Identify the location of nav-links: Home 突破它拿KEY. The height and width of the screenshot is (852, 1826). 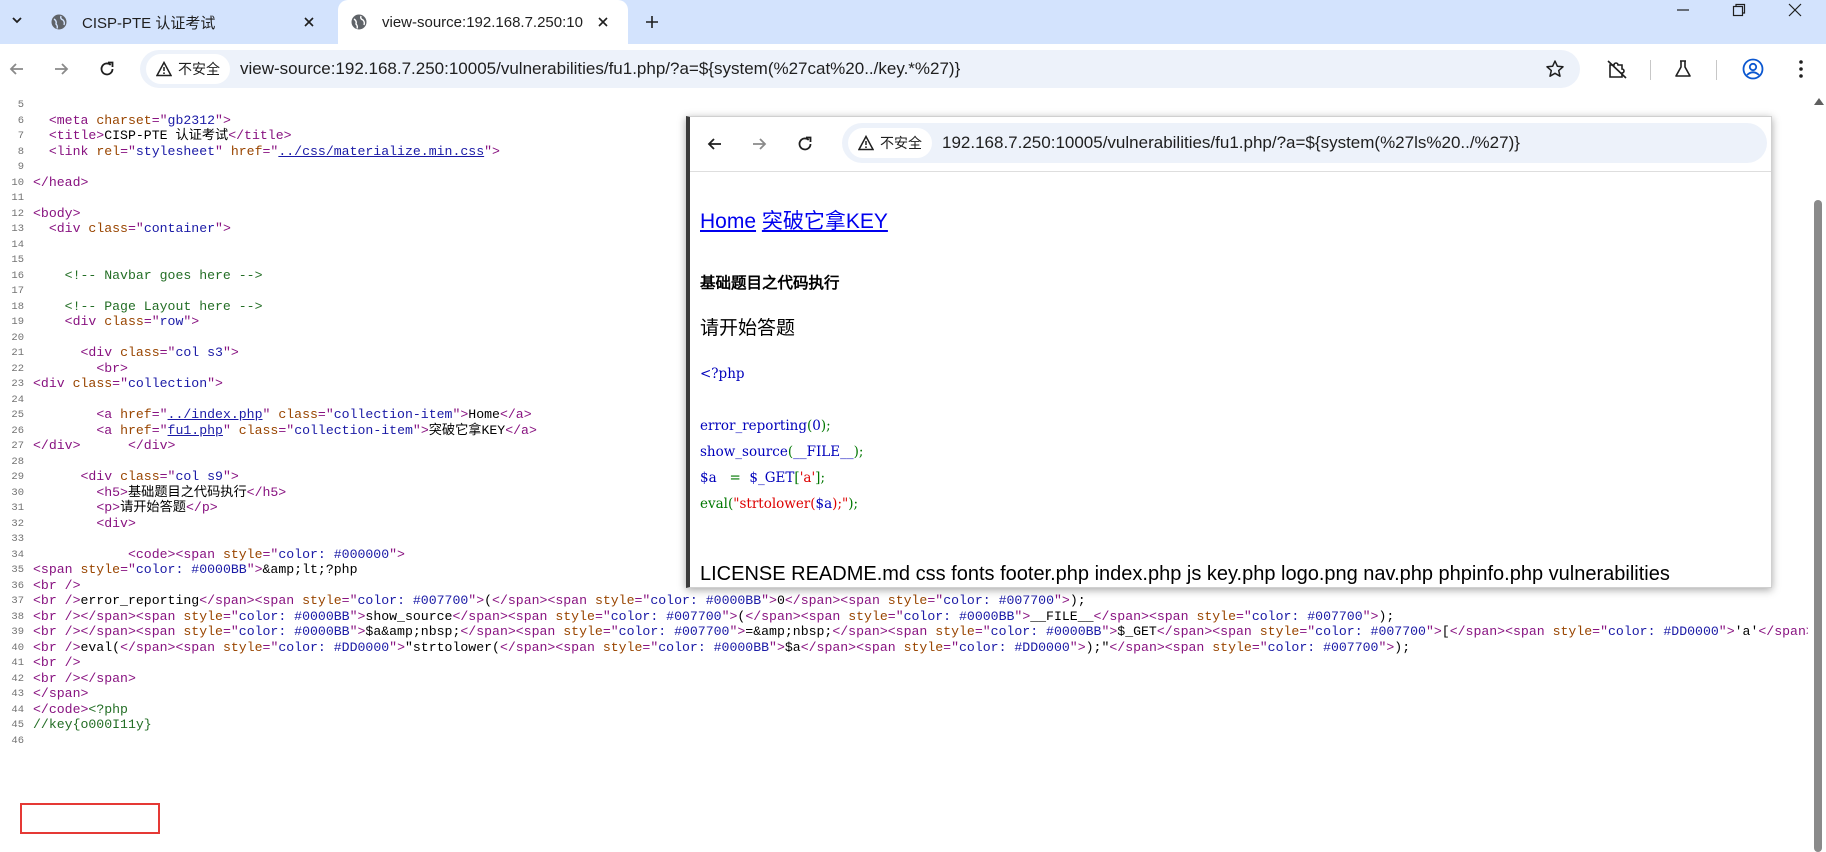
(794, 220).